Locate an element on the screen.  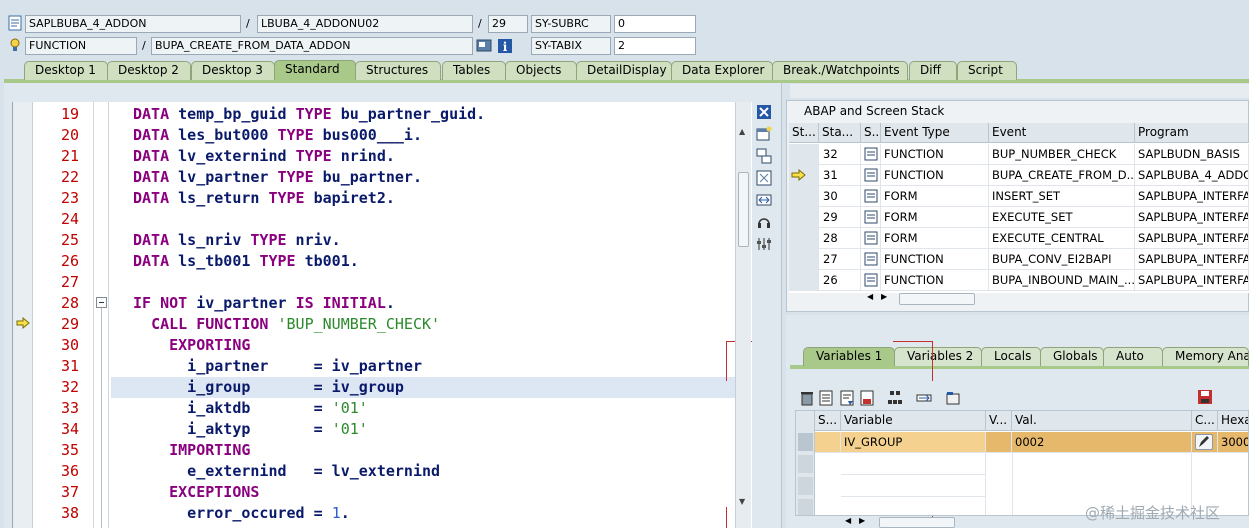
sysfield-value-1: 0 is located at coordinates (655, 24).